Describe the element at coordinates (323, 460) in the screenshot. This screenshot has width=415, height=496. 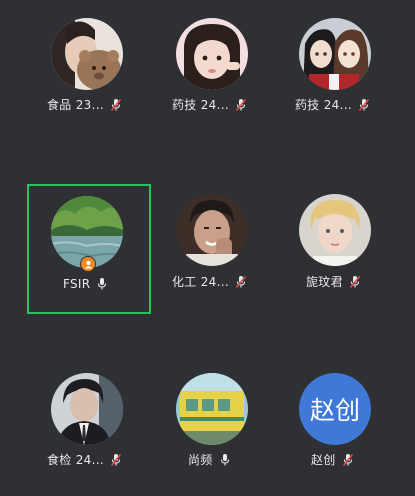
I see `participant-name: 赵创` at that location.